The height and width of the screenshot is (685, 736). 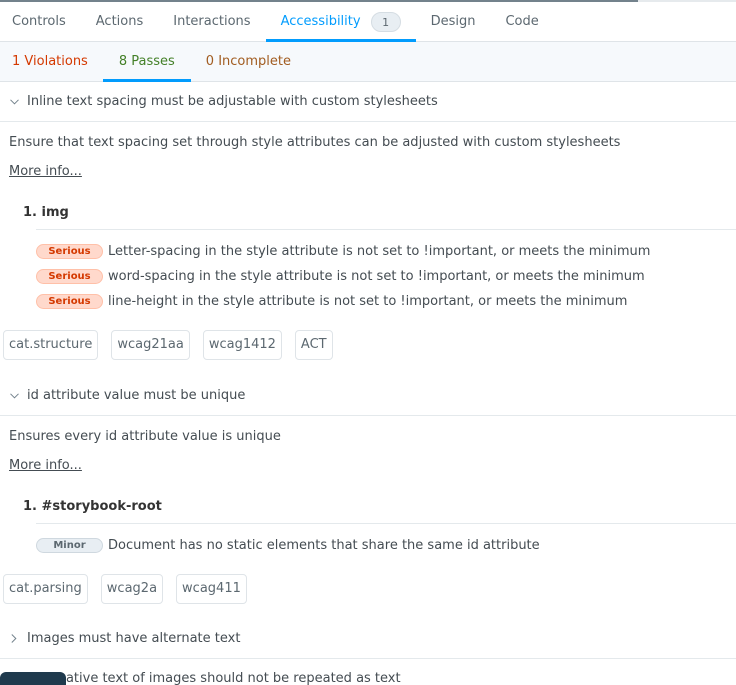 I want to click on tab-incomplete: 0 Incomplete, so click(x=248, y=61).